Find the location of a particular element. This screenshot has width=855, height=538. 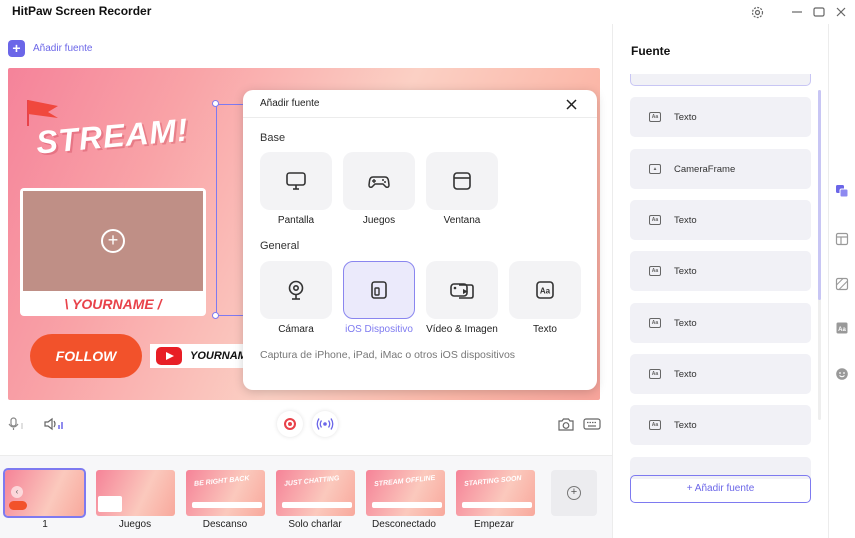

source-tile-ios-dispositivo is located at coordinates (379, 290).